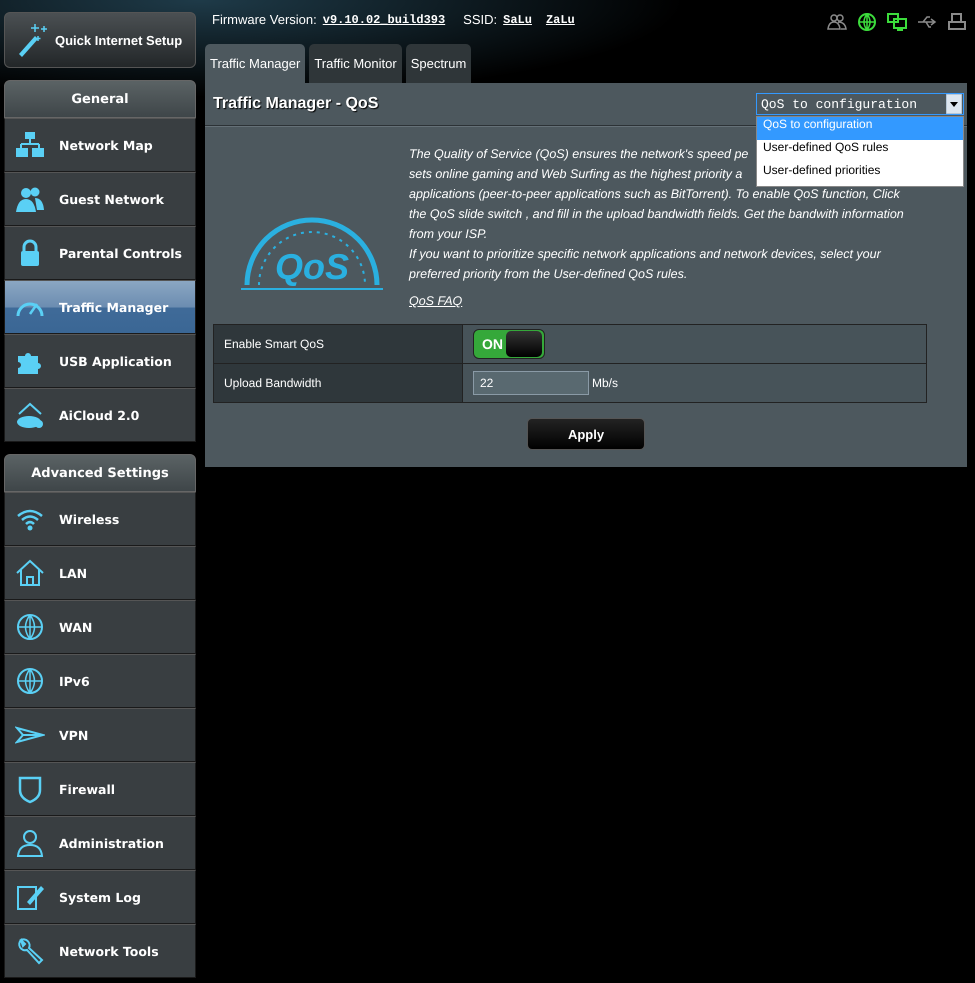 Image resolution: width=975 pixels, height=983 pixels. What do you see at coordinates (517, 20) in the screenshot?
I see `ssid-link: SaLu` at bounding box center [517, 20].